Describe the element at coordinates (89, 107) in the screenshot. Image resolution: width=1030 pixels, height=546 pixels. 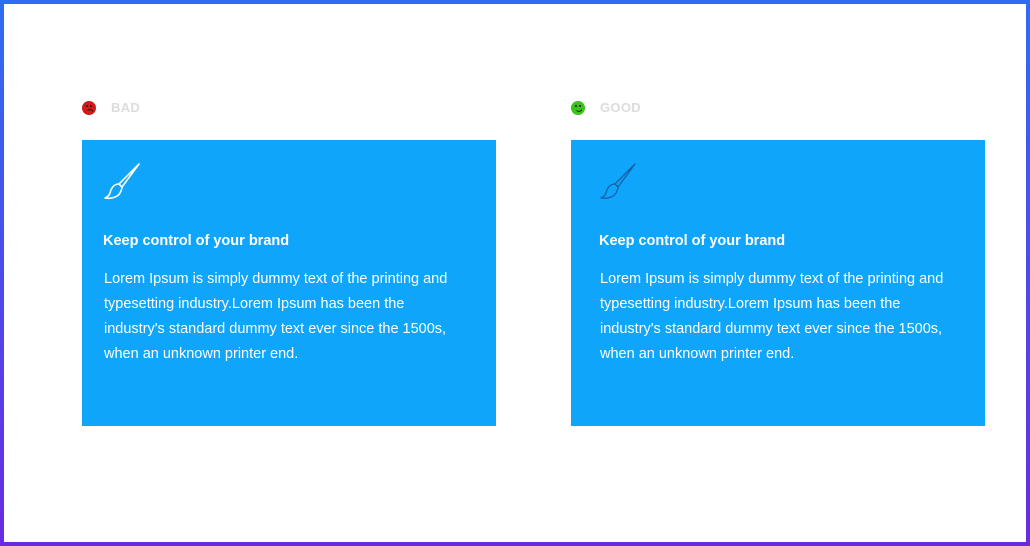
I see `sad-face-icon` at that location.